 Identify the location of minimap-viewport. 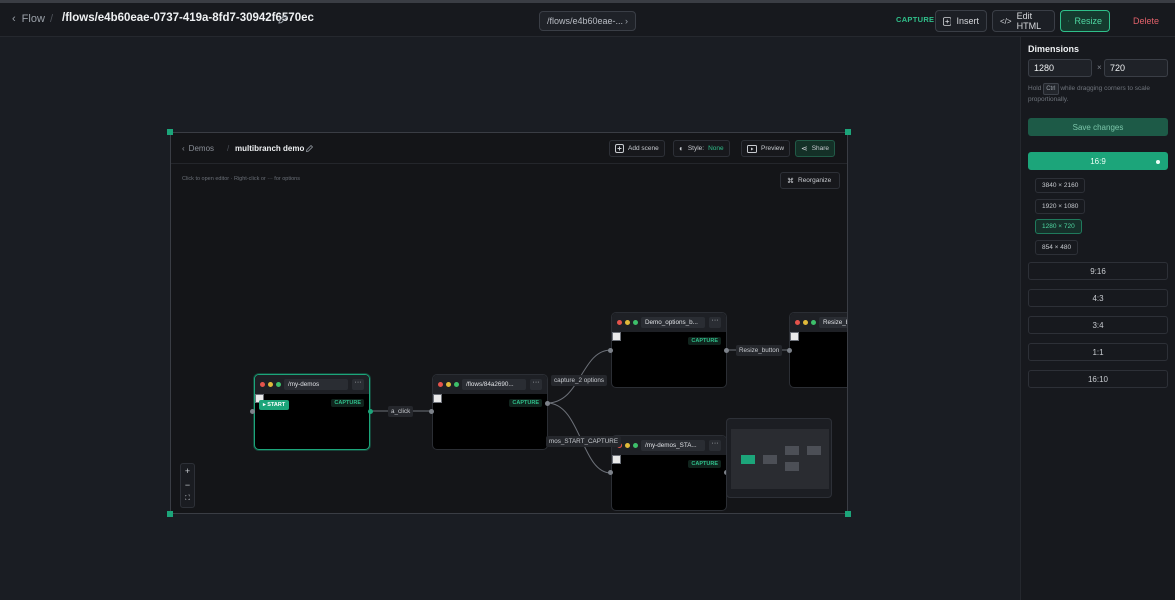
(780, 459).